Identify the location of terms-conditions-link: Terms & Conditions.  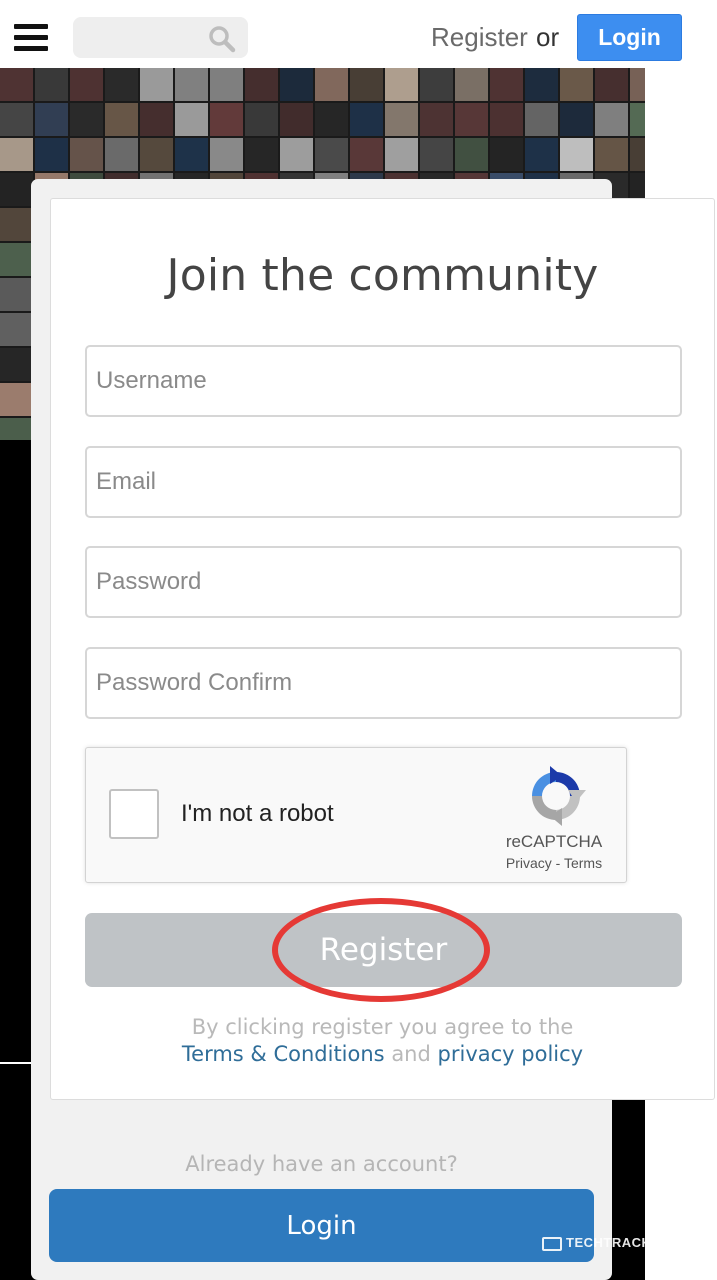
(283, 1054).